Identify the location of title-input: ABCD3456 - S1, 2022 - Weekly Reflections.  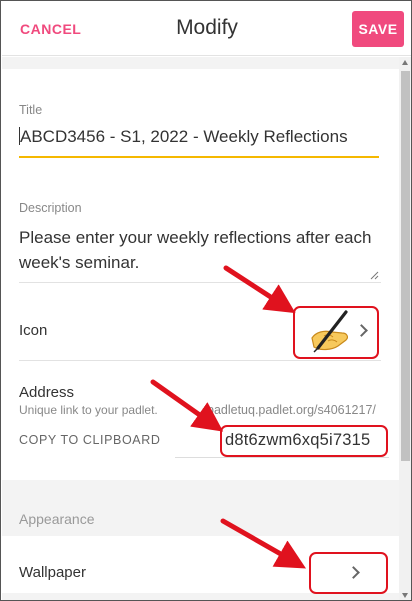
(199, 141).